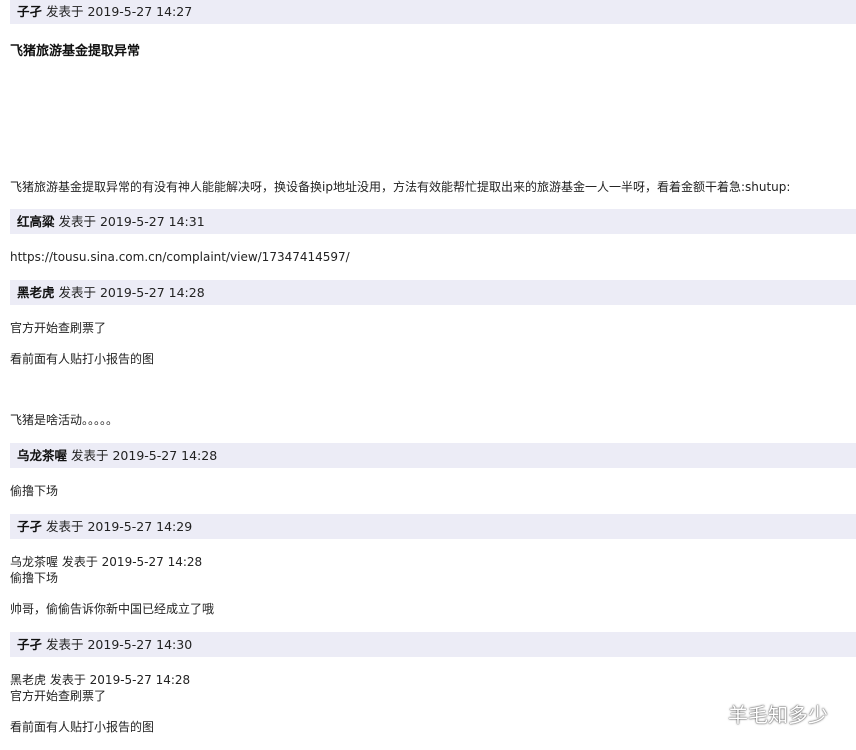 This screenshot has height=750, width=856. What do you see at coordinates (34, 491) in the screenshot?
I see `post-body: 偷撸下场` at bounding box center [34, 491].